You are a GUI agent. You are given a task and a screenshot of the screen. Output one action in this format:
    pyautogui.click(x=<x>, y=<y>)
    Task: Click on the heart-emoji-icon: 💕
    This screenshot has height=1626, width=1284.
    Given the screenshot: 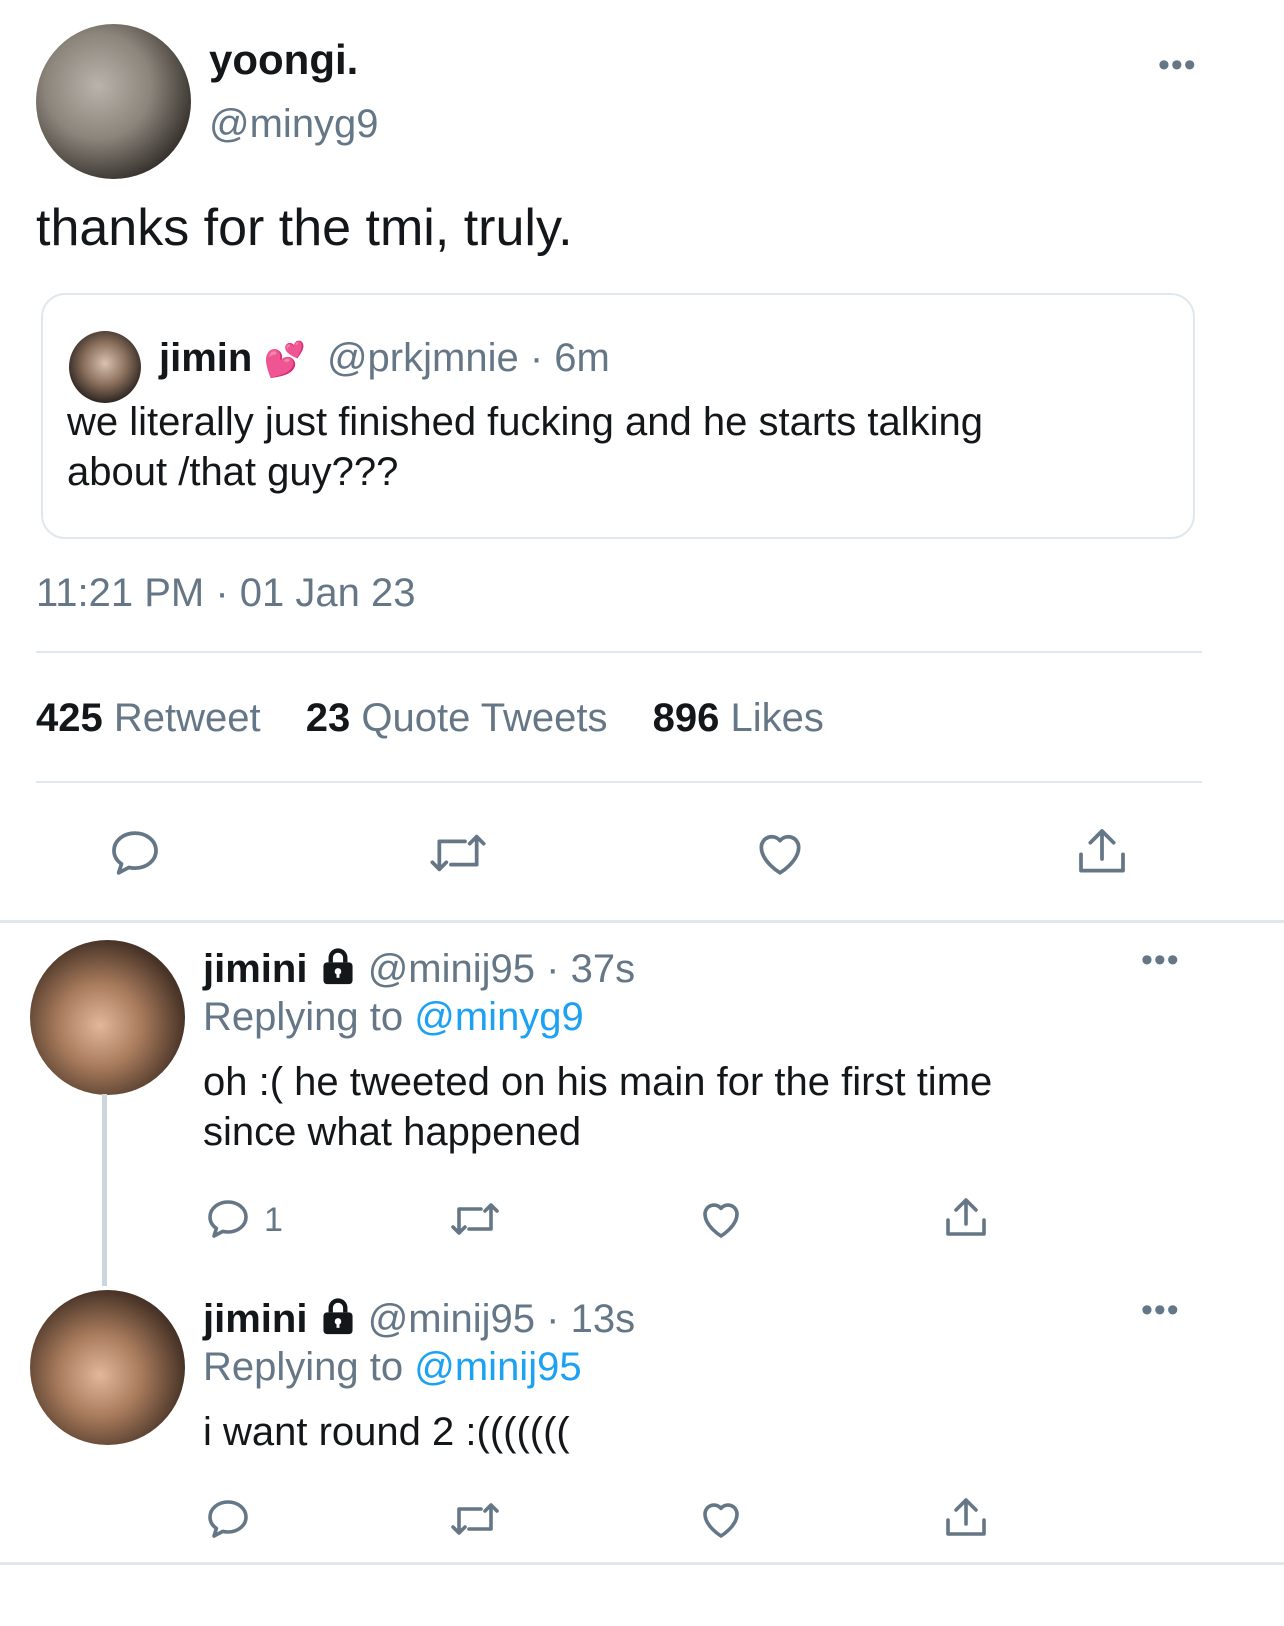 What is the action you would take?
    pyautogui.click(x=284, y=360)
    